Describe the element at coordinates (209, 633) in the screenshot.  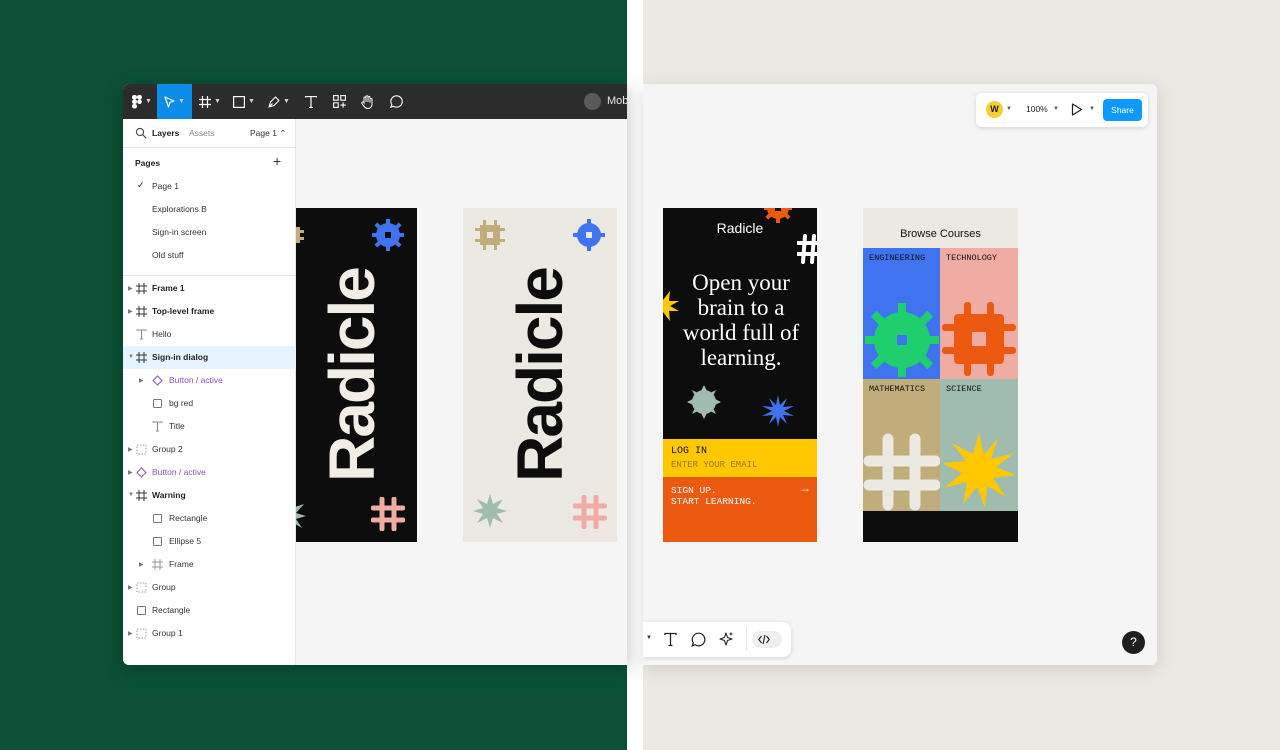
I see `layer-row: ▶ Group 1` at that location.